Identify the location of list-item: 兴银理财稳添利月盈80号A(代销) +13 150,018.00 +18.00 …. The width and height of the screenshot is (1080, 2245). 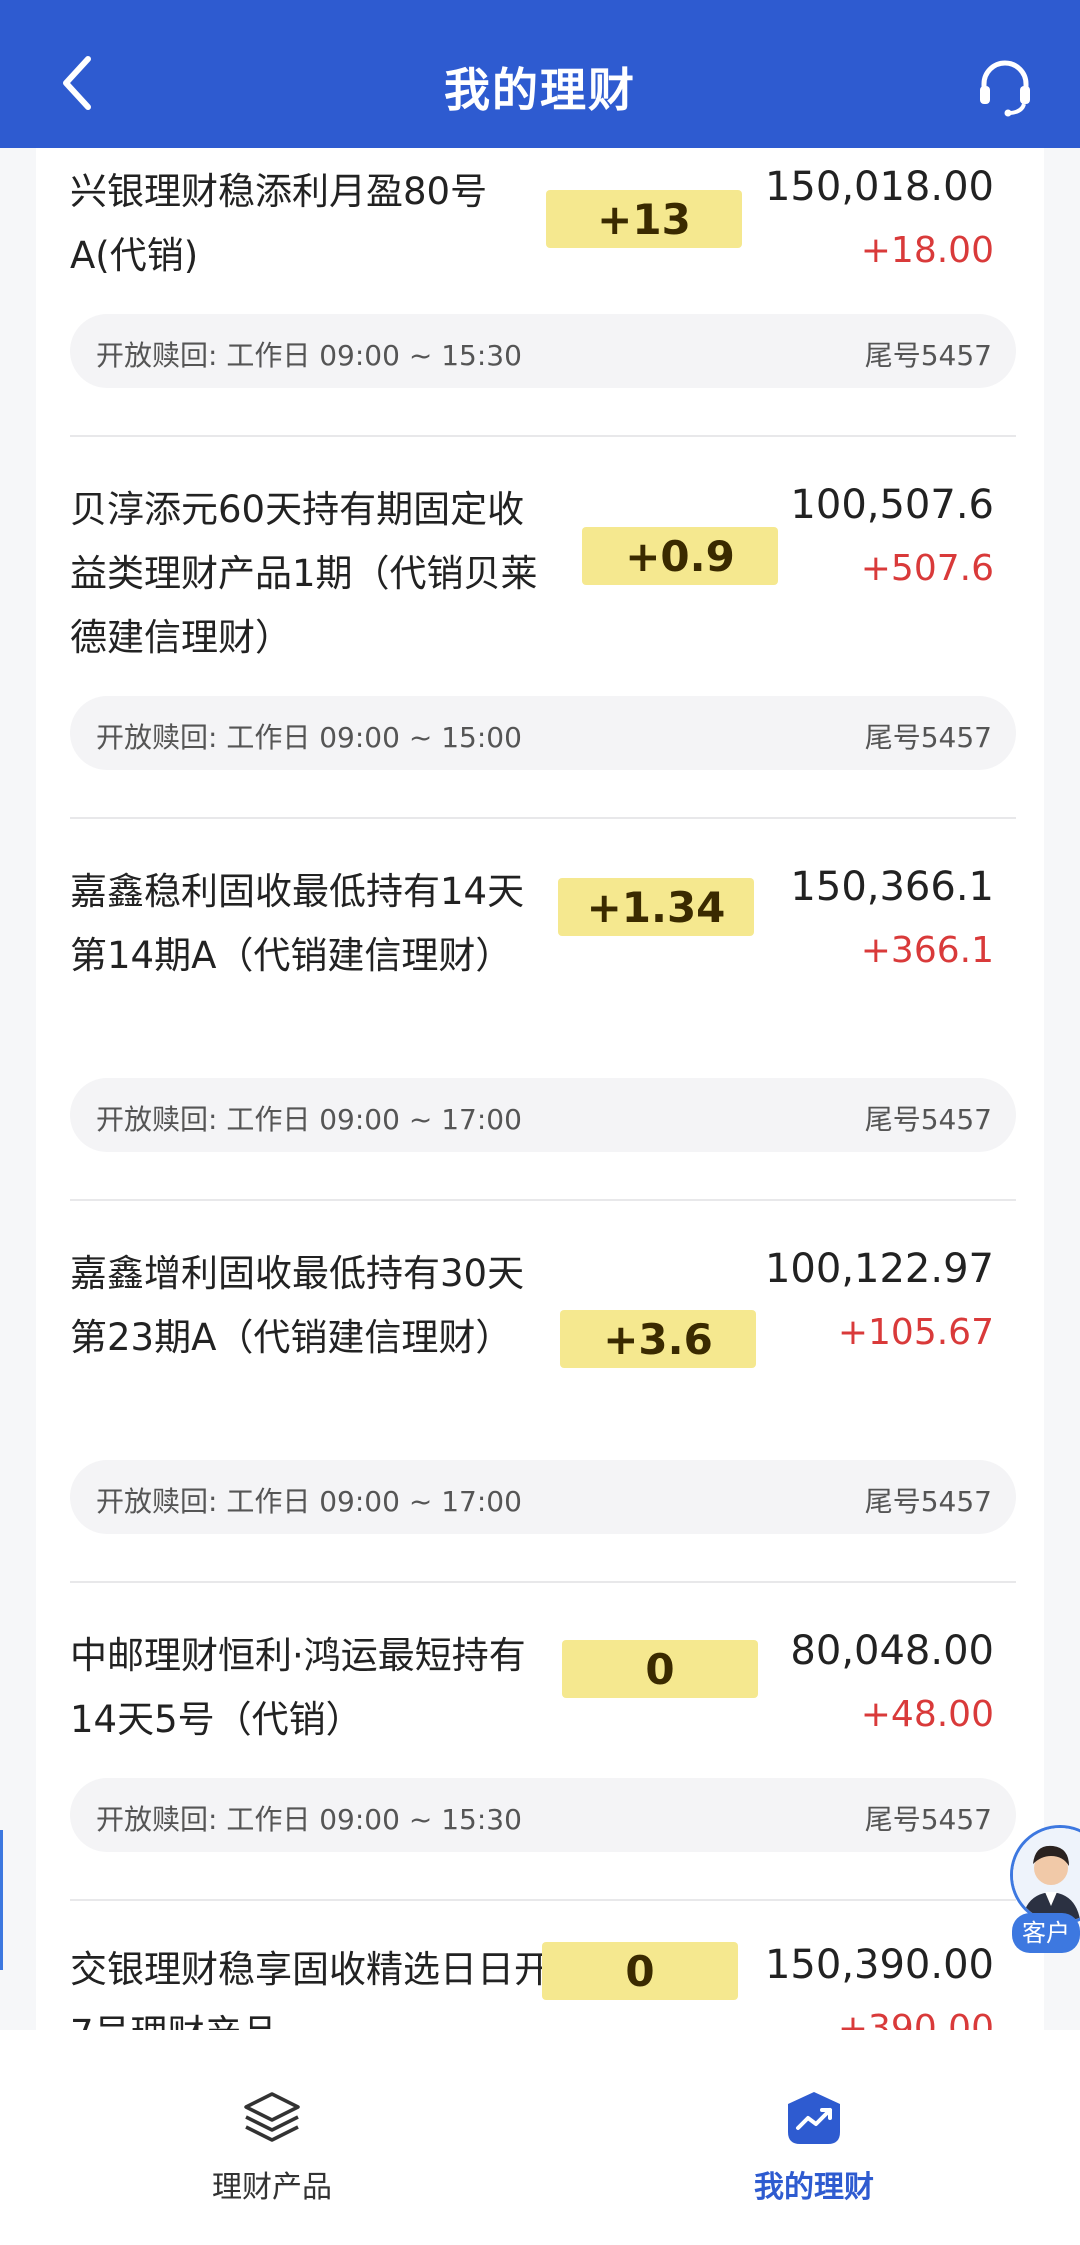
(540, 293).